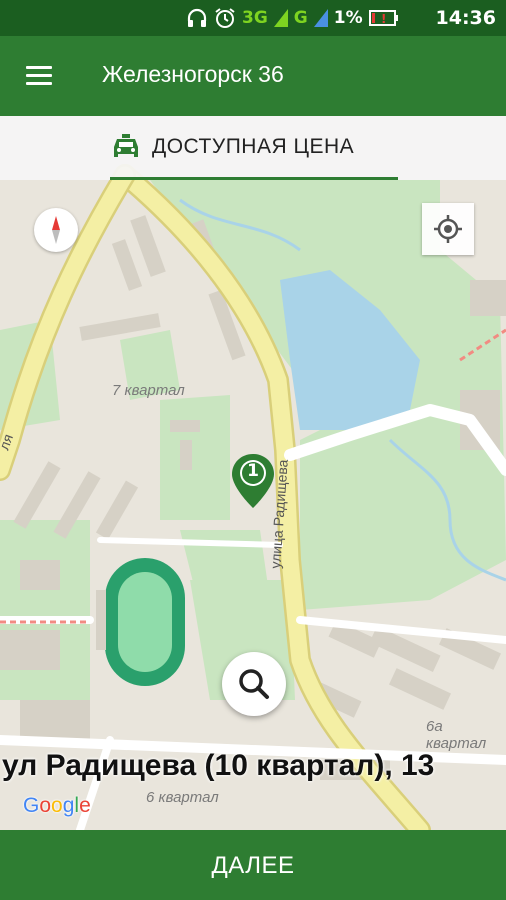 Image resolution: width=506 pixels, height=900 pixels. Describe the element at coordinates (280, 18) in the screenshot. I see `signal-icon` at that location.